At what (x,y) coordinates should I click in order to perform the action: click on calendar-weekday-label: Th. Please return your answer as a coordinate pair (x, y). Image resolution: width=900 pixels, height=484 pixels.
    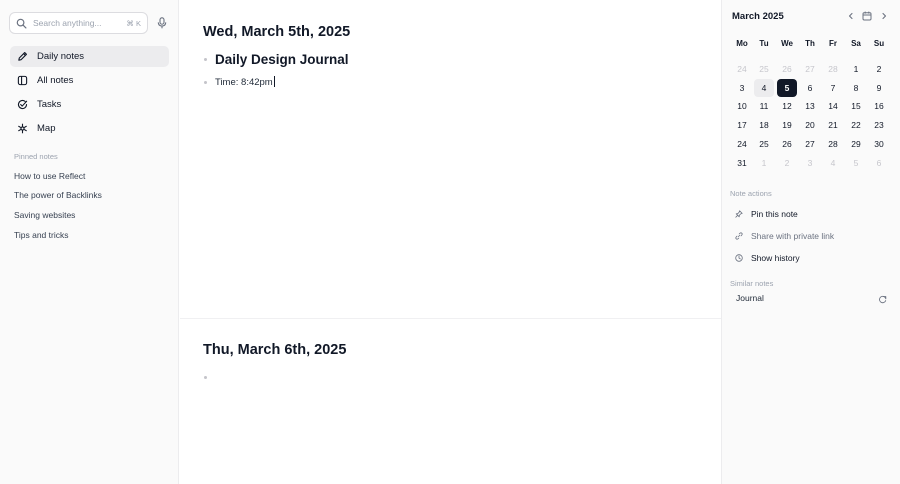
    Looking at the image, I should click on (810, 43).